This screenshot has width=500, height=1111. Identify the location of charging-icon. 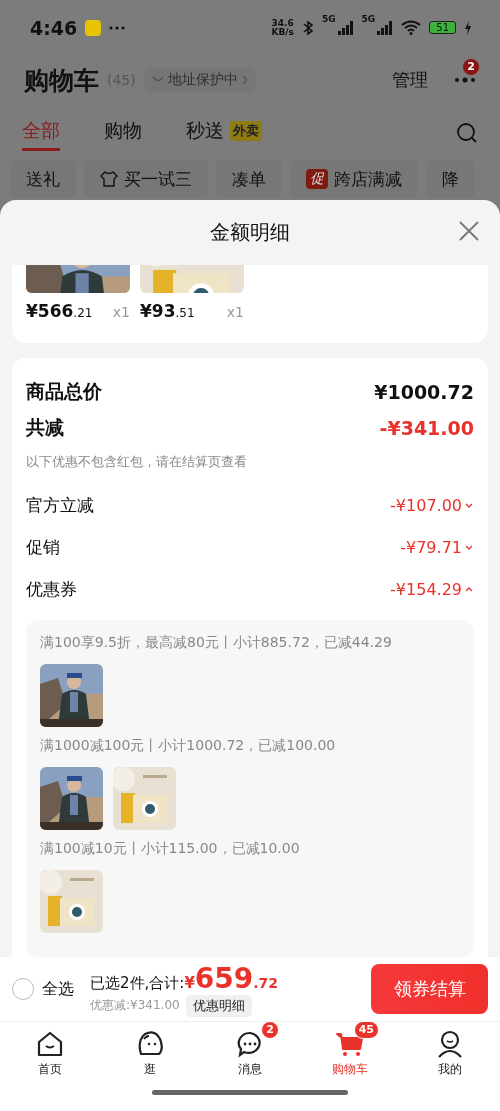
(468, 27).